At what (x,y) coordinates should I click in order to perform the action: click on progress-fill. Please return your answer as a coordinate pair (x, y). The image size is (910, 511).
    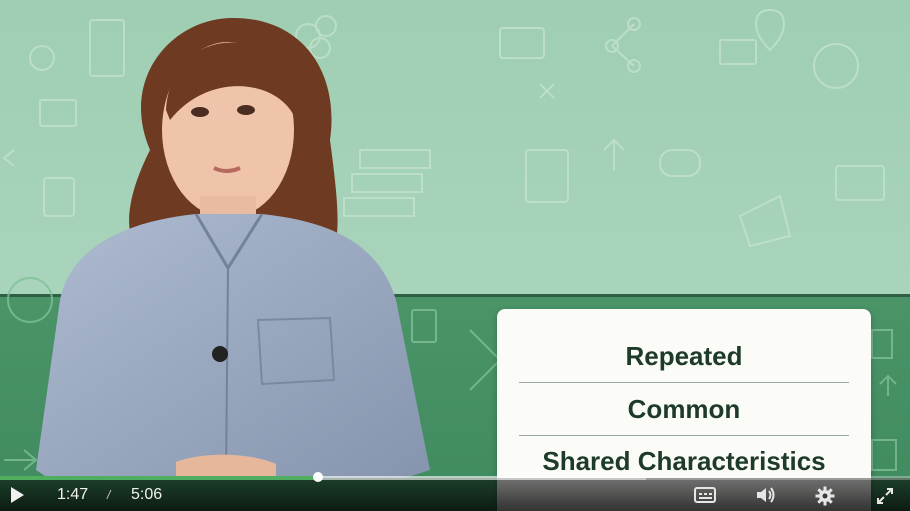
    Looking at the image, I should click on (159, 478).